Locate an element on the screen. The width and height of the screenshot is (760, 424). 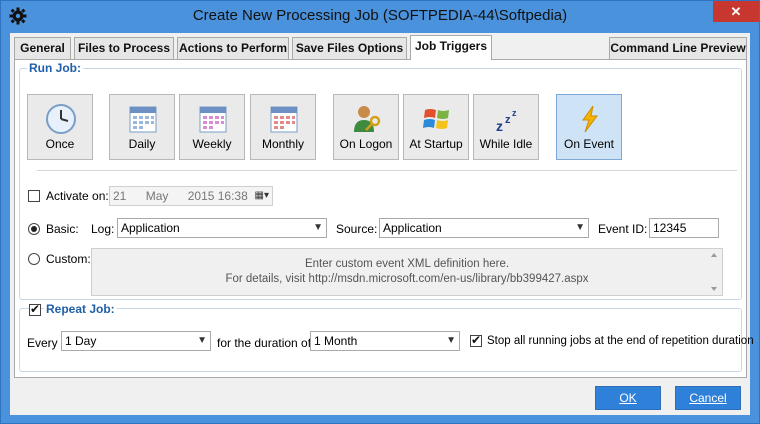
log-select: Application ▼ is located at coordinates (222, 228).